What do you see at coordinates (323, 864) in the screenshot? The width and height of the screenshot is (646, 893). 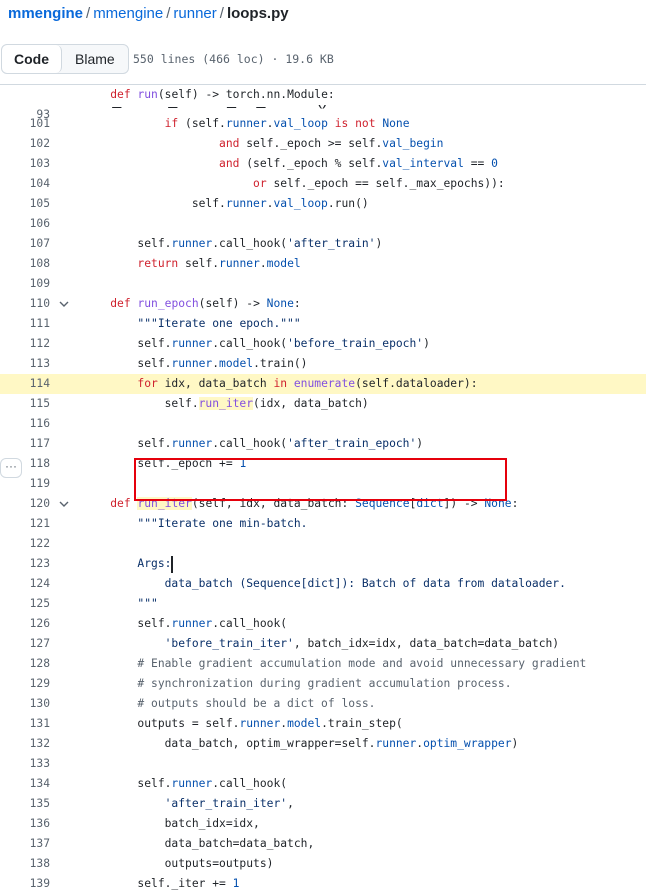 I see `code-line: 138 outputs=outputs)` at bounding box center [323, 864].